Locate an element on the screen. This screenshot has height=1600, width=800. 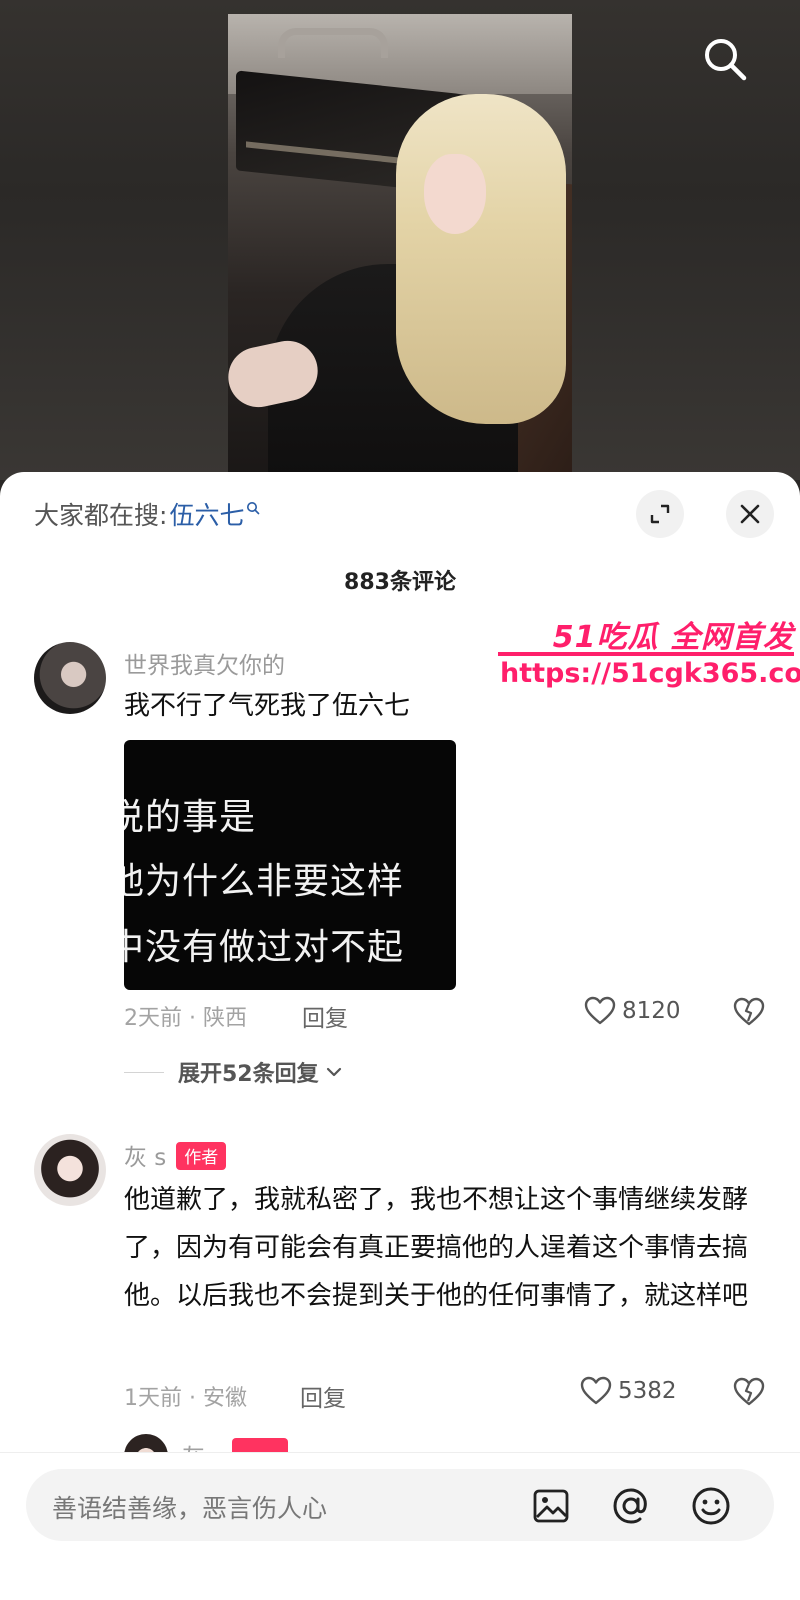
emoji-icon is located at coordinates (711, 1506).